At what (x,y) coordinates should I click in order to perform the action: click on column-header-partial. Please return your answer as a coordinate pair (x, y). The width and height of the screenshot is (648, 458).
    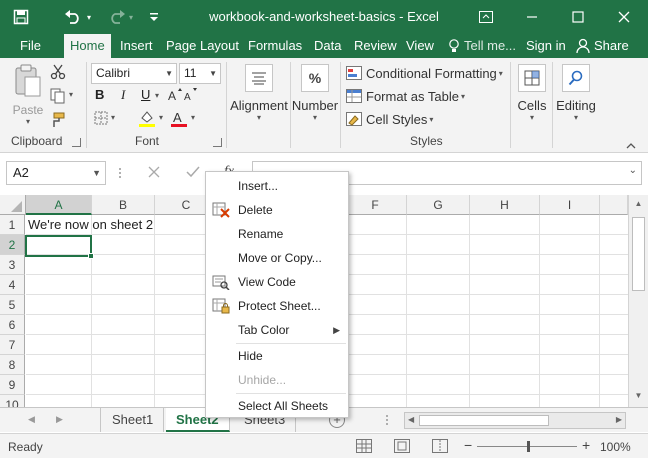
    Looking at the image, I should click on (614, 205).